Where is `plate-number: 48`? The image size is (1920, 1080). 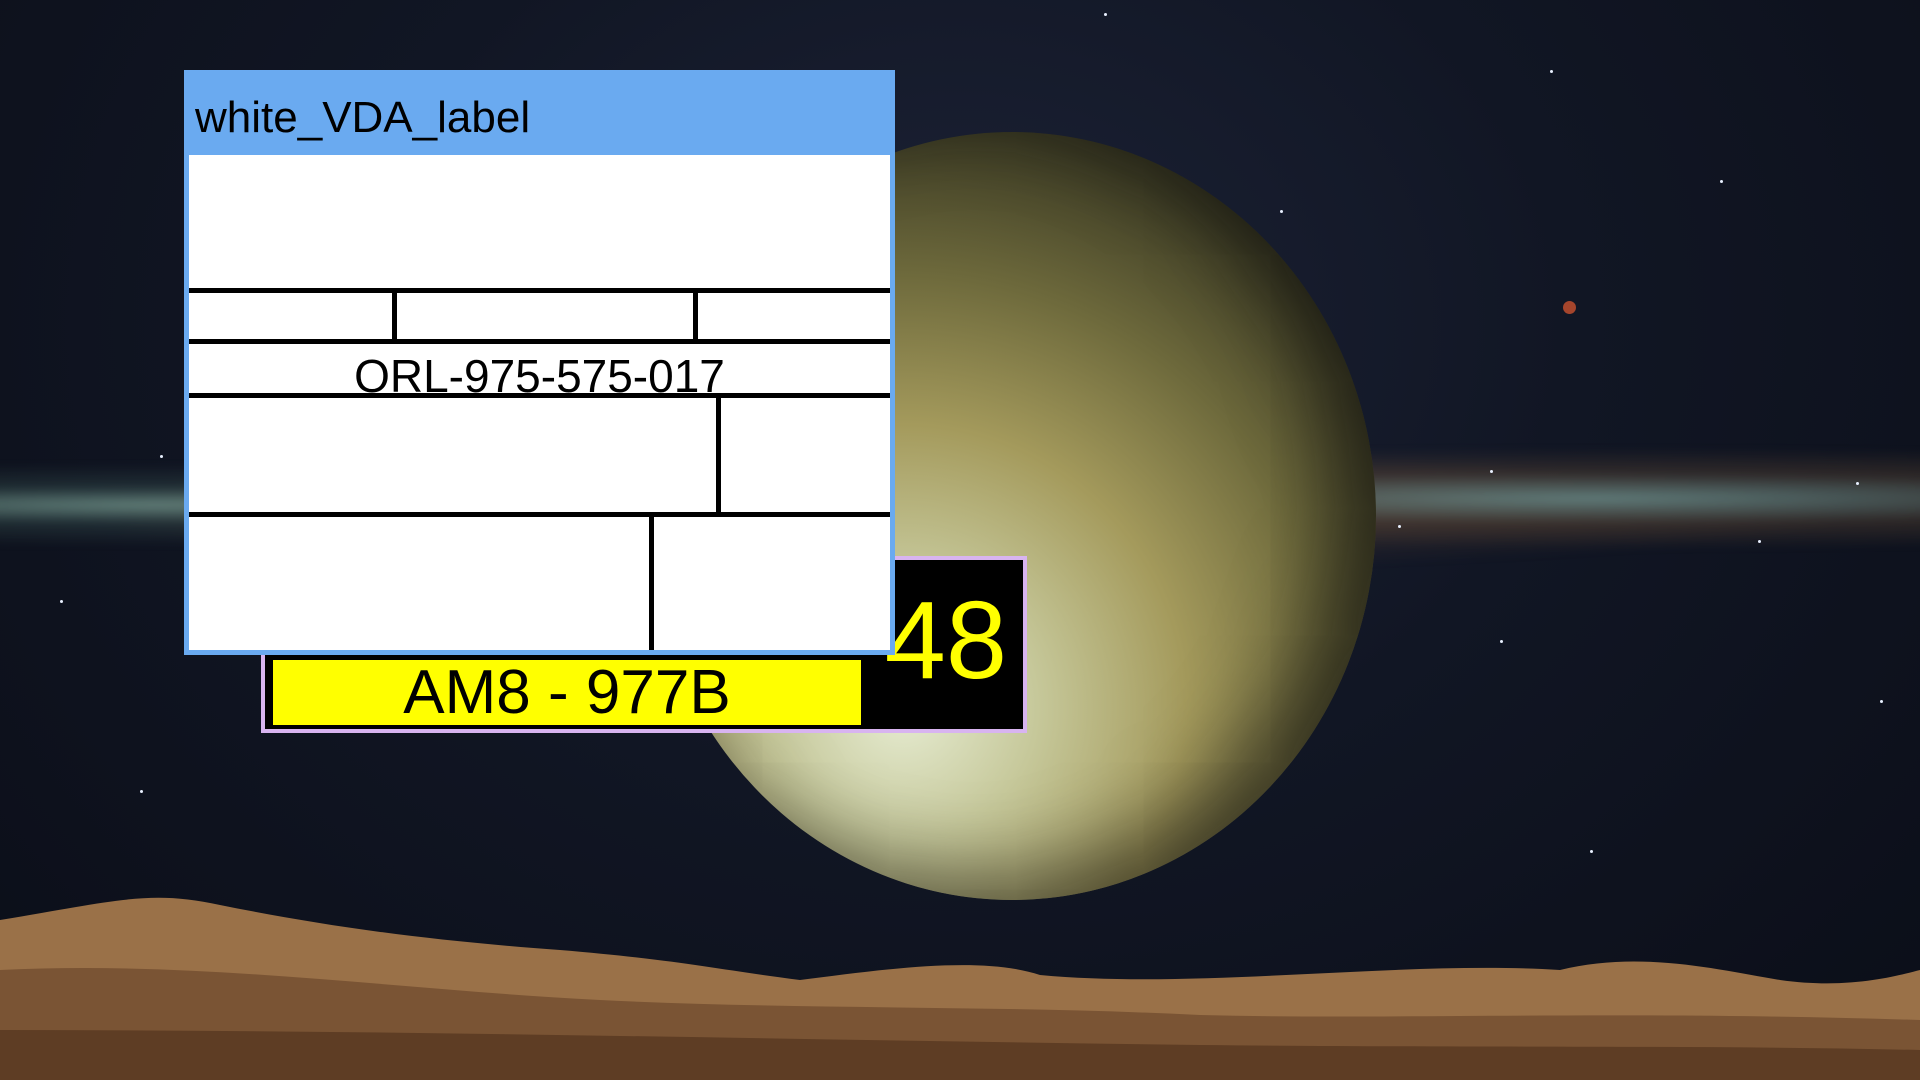 plate-number: 48 is located at coordinates (945, 640).